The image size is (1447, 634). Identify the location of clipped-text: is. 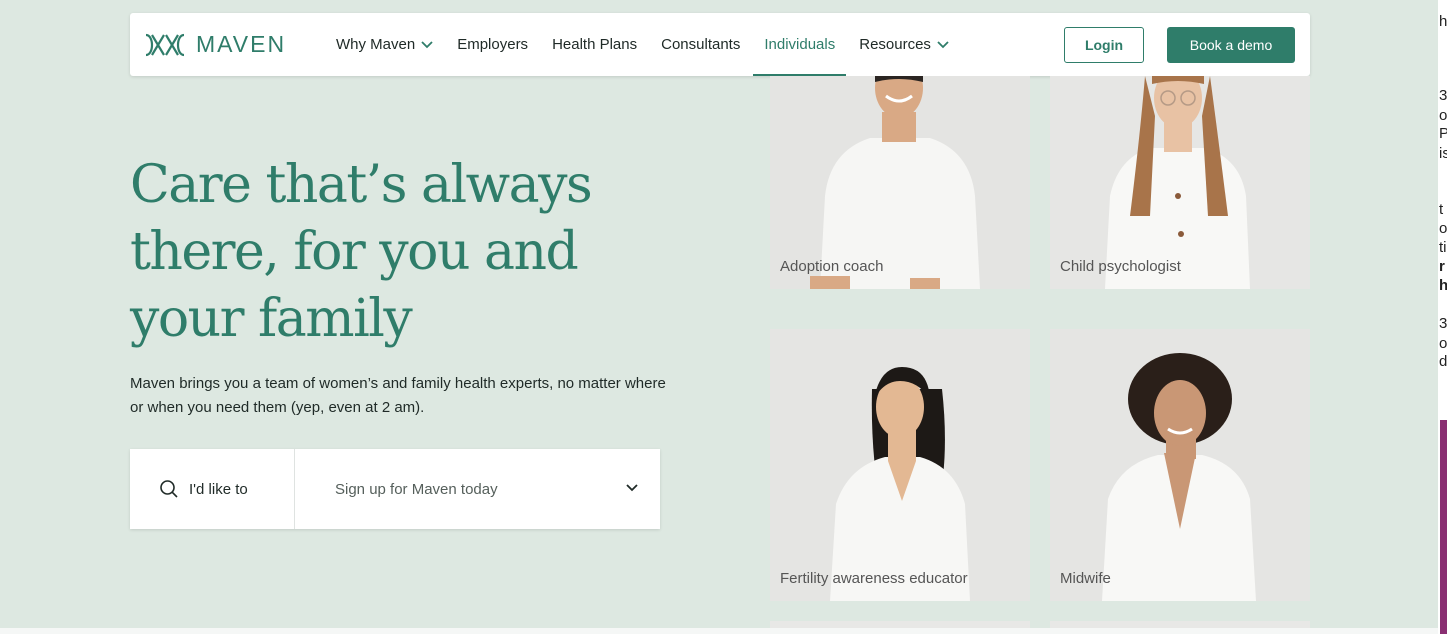
(1443, 153).